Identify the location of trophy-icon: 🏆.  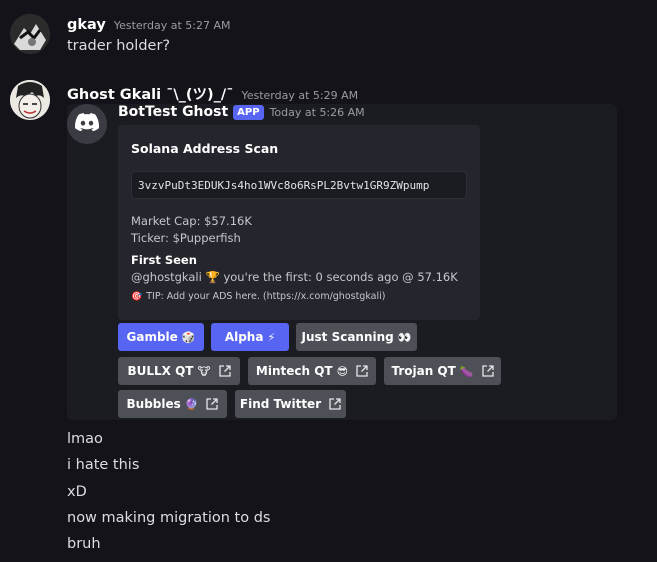
(212, 277).